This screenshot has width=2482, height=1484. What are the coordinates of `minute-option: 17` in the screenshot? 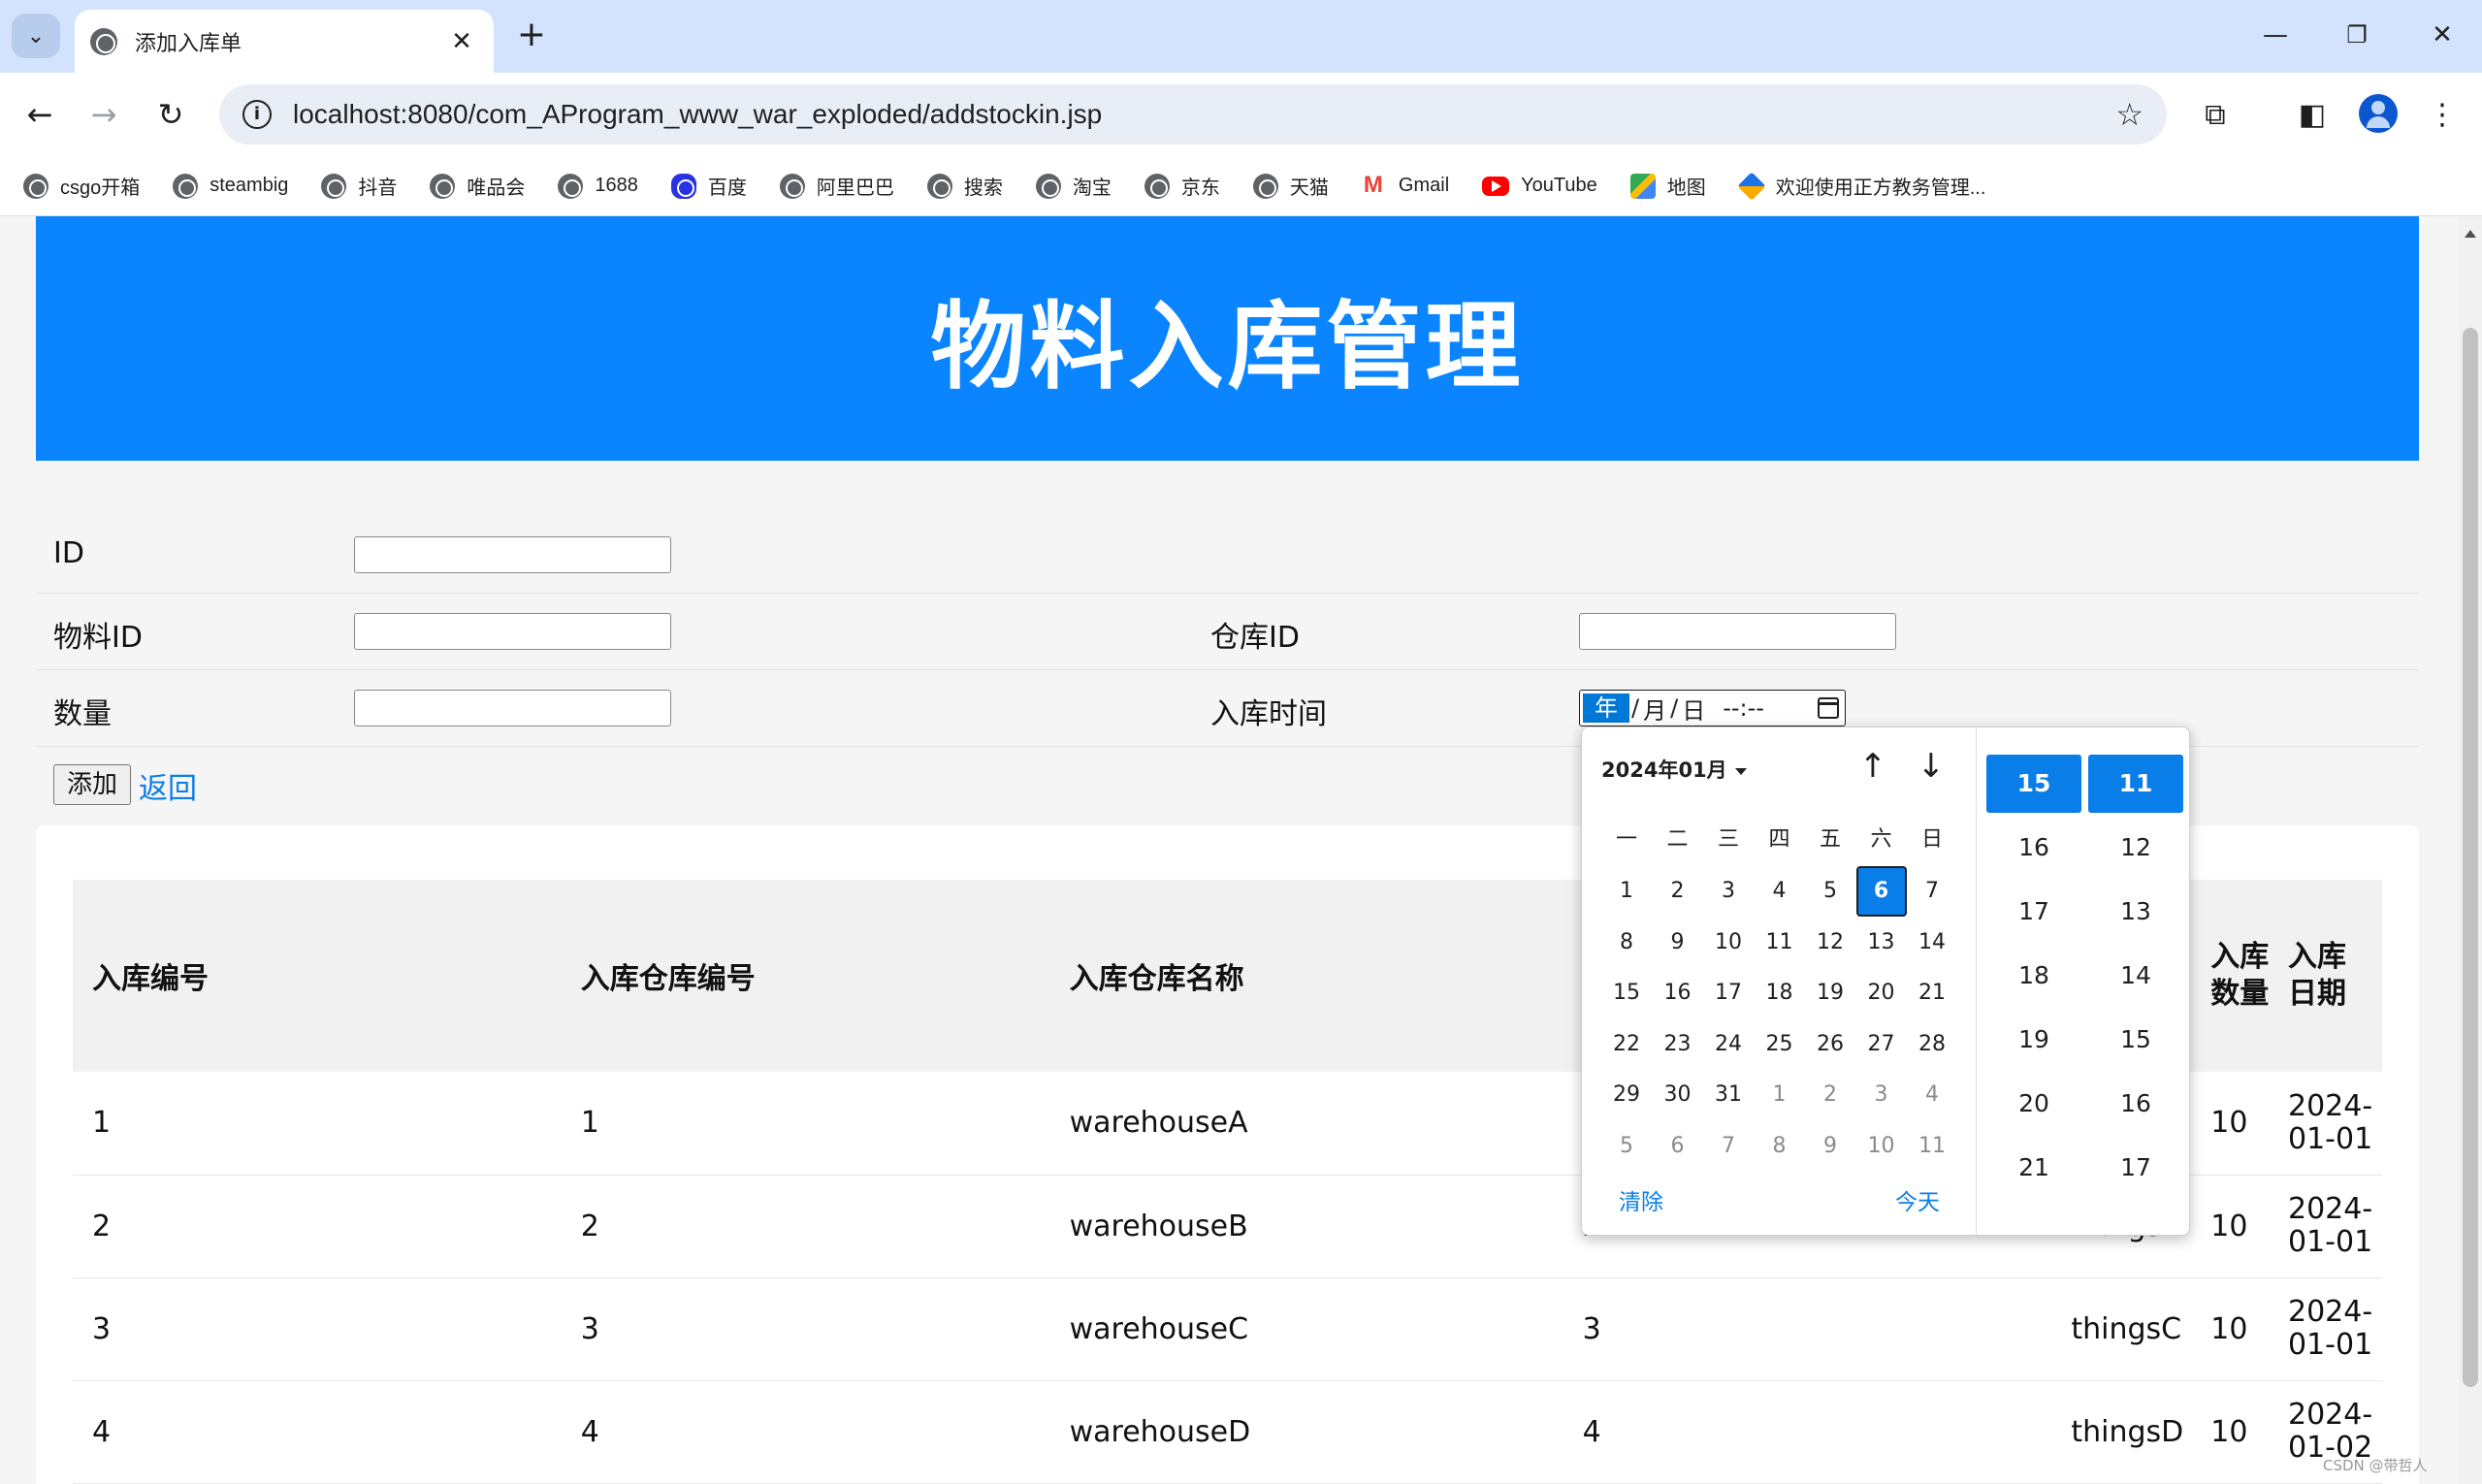 It's located at (2135, 1168).